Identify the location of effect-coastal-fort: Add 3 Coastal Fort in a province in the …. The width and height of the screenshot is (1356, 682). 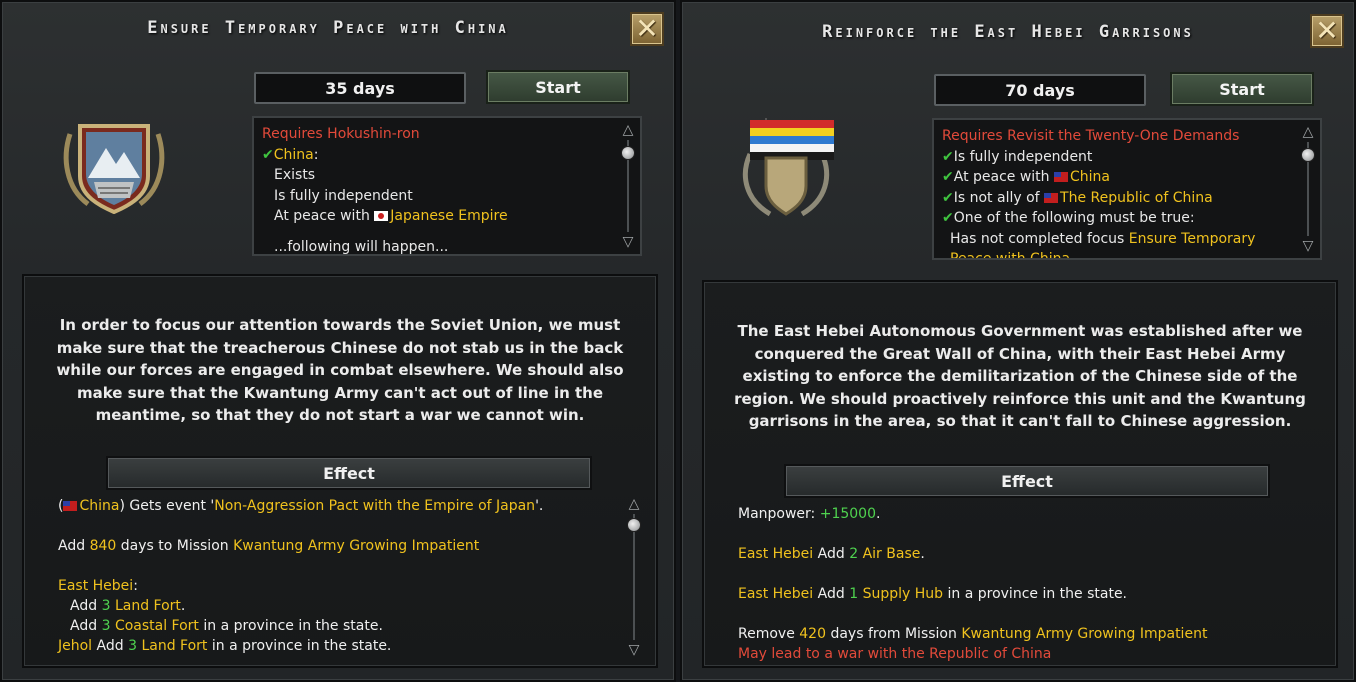
(226, 626).